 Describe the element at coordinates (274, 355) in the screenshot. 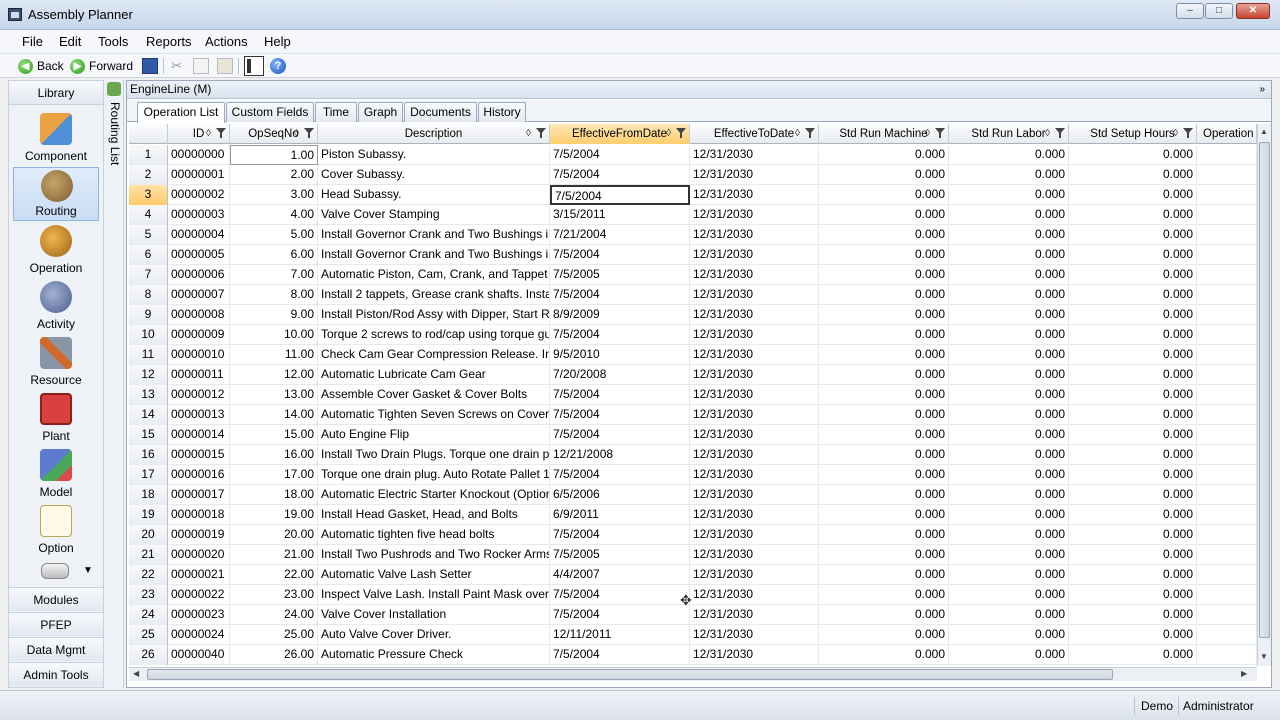

I see `opseqno-cell: 11.00` at that location.